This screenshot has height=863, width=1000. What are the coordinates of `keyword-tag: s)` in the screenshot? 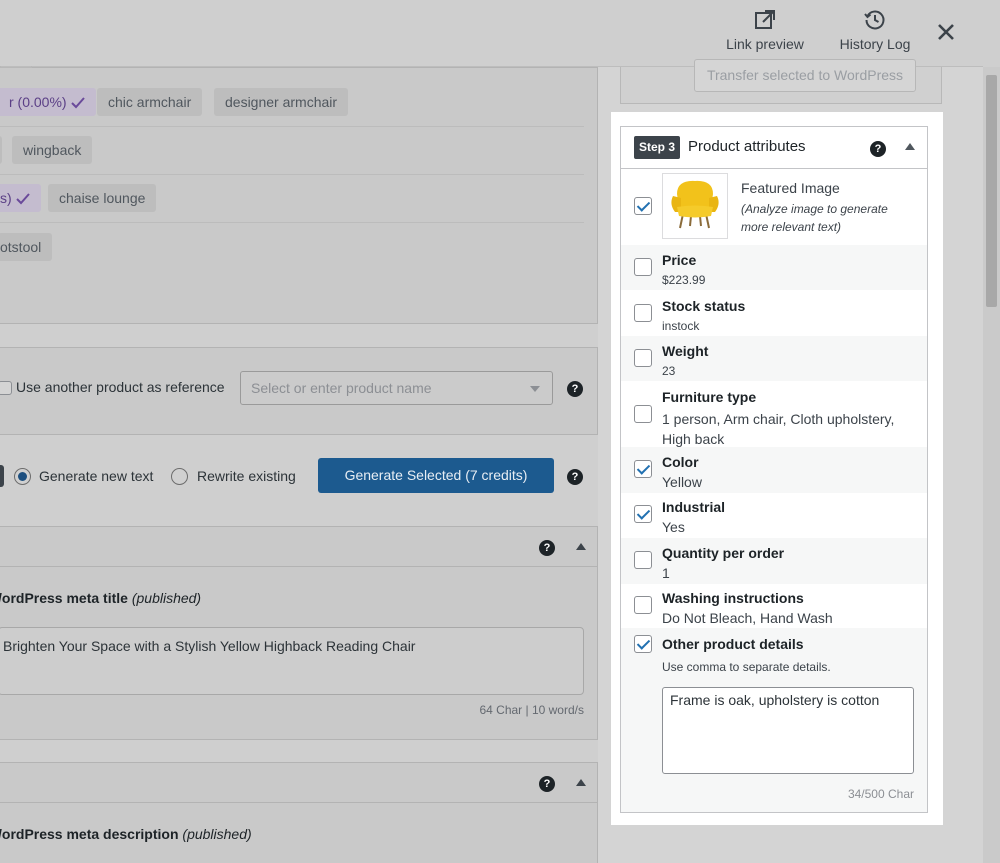 It's located at (20, 198).